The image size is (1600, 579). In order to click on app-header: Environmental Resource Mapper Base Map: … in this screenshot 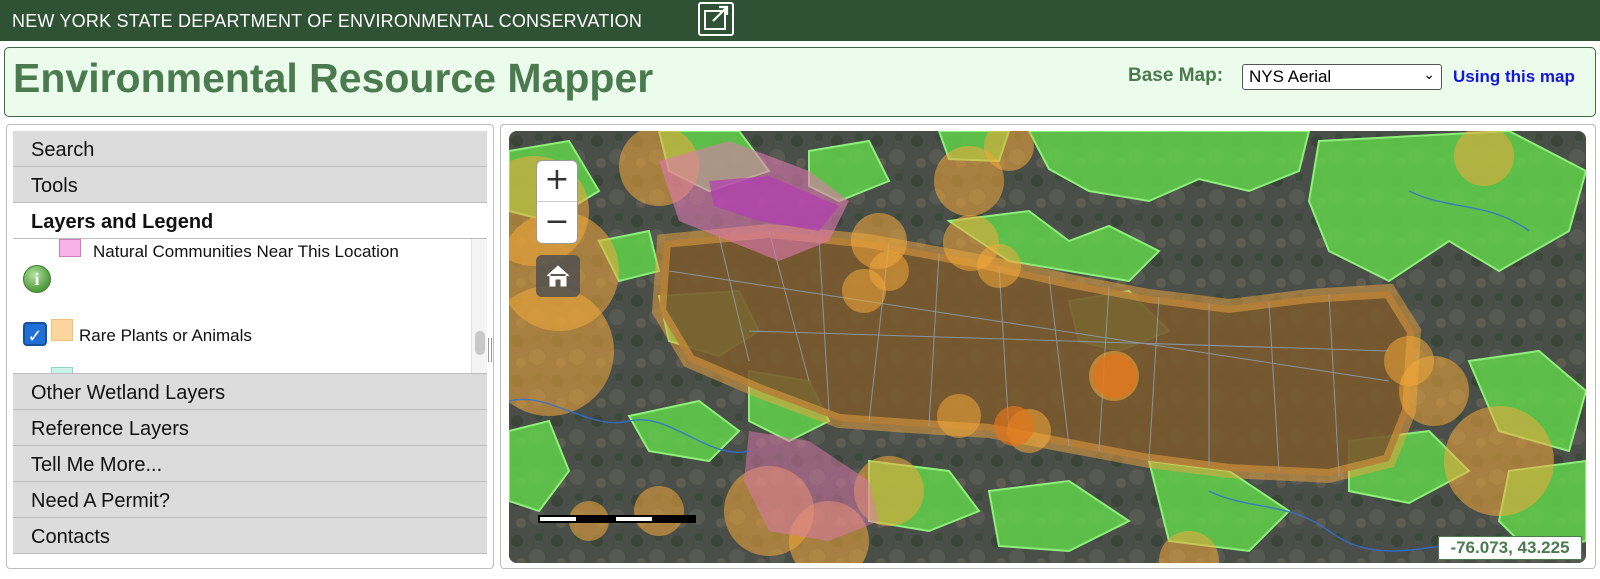, I will do `click(800, 82)`.